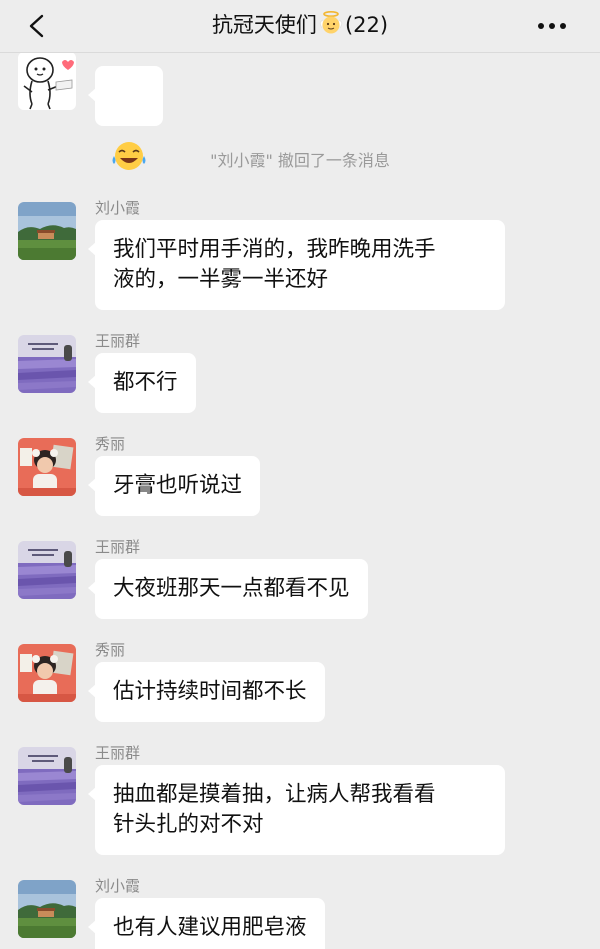  What do you see at coordinates (206, 923) in the screenshot?
I see `message-bubble: 也有人建议用肥皂液` at bounding box center [206, 923].